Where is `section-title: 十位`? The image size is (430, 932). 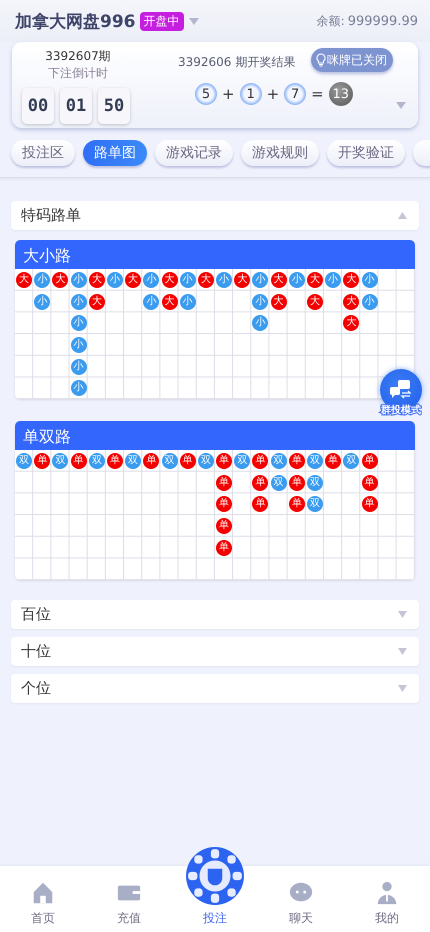
section-title: 十位 is located at coordinates (36, 652).